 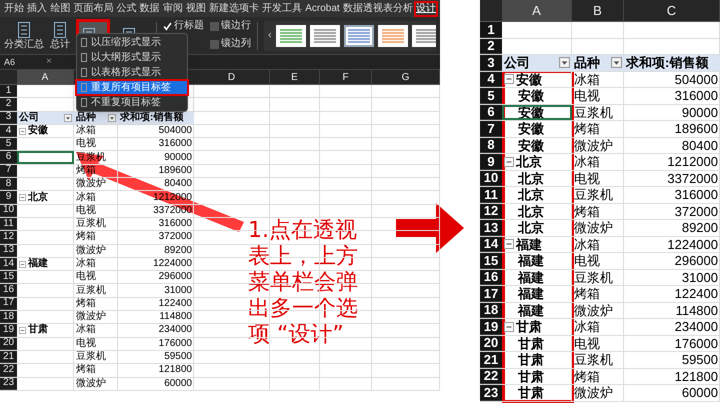 What do you see at coordinates (178, 250) in the screenshot?
I see `table-cell-text: 89200` at bounding box center [178, 250].